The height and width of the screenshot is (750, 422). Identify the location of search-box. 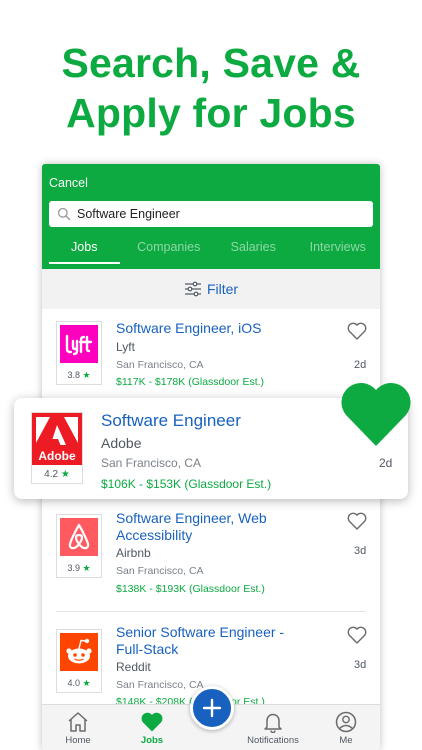
(211, 214).